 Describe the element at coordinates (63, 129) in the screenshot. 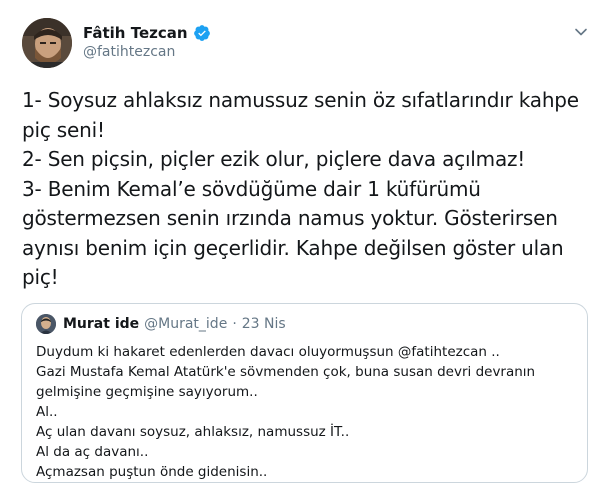

I see `tweet-line: piç seni!` at that location.